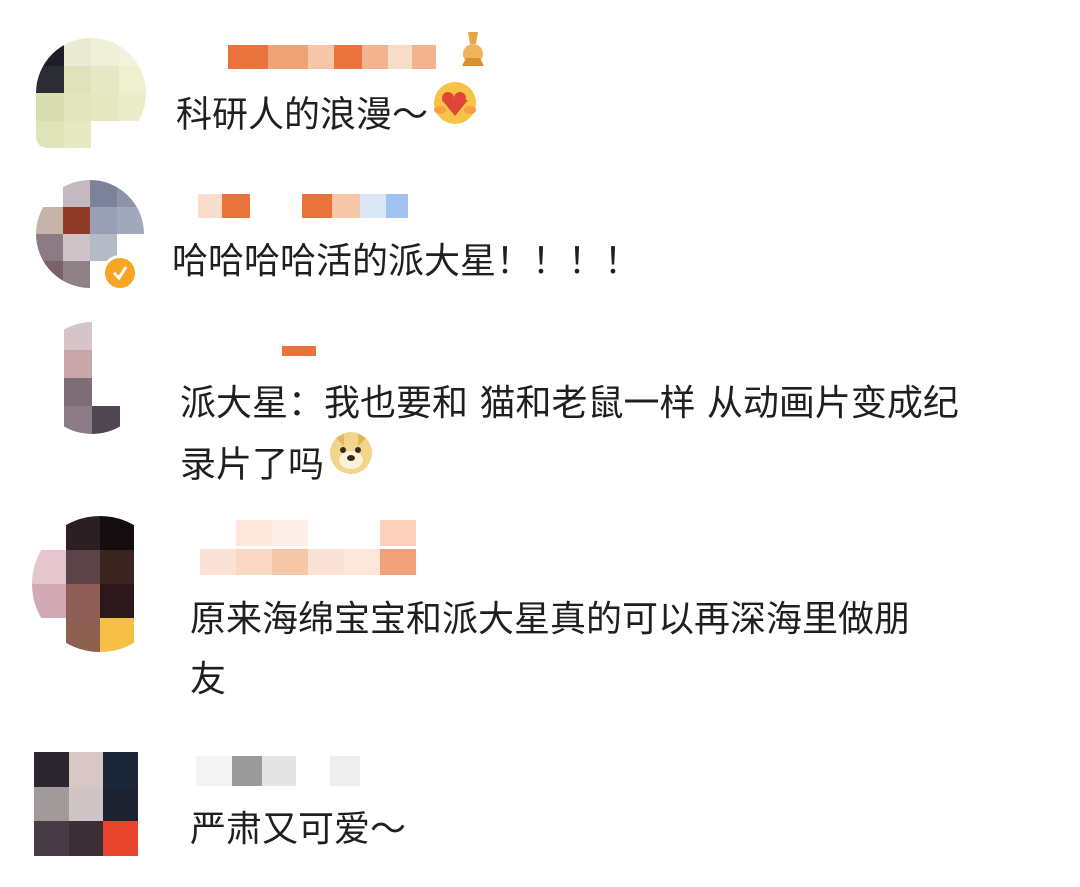 The image size is (1080, 887). What do you see at coordinates (298, 829) in the screenshot?
I see `comment-text: 严肃又可爱～` at bounding box center [298, 829].